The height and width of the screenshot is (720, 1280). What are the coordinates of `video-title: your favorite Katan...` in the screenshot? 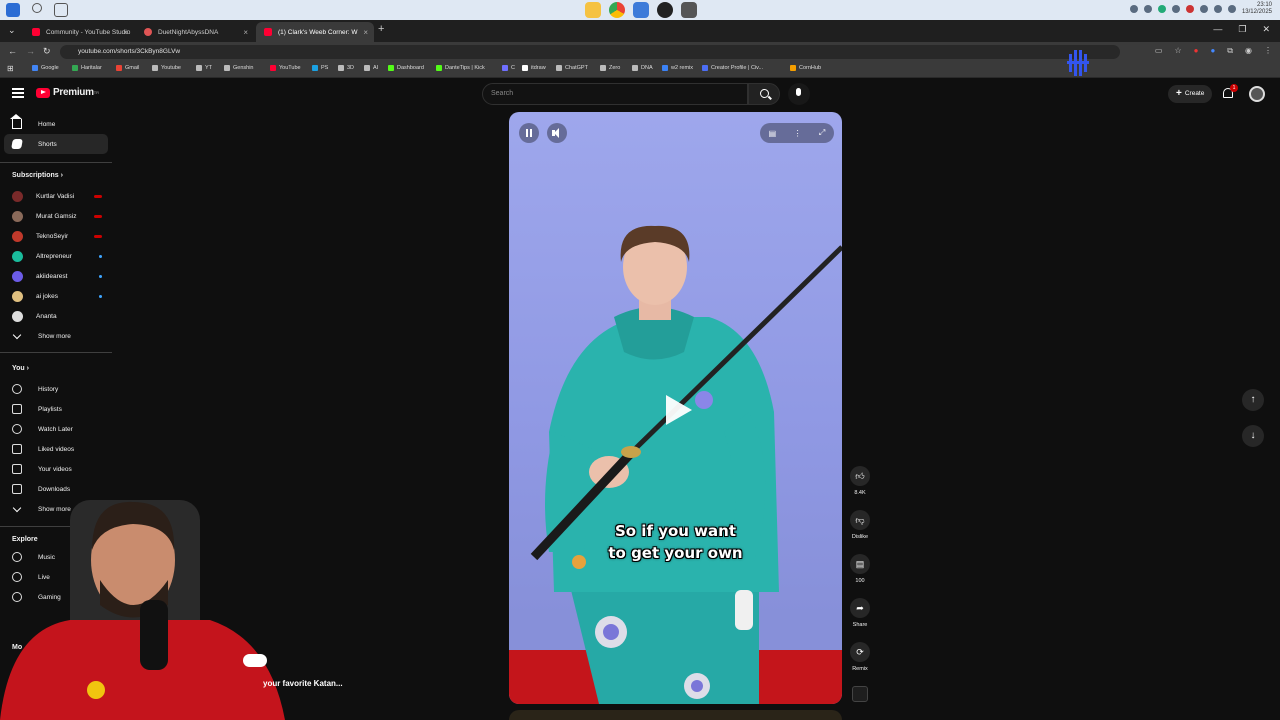 It's located at (303, 683).